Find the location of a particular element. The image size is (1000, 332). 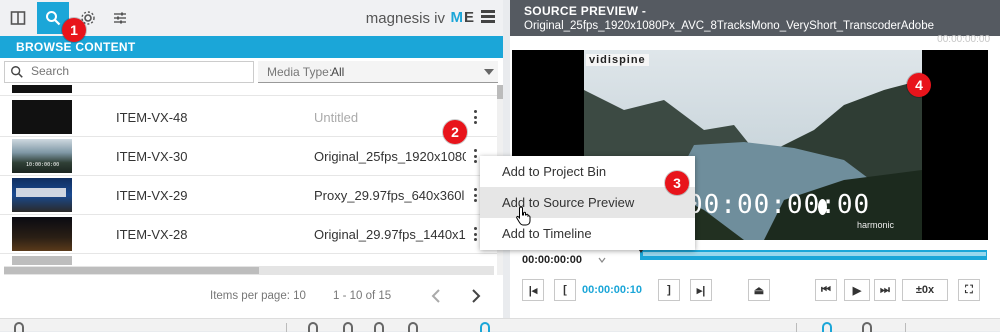

media-type-select: Media Type: All is located at coordinates (378, 72).